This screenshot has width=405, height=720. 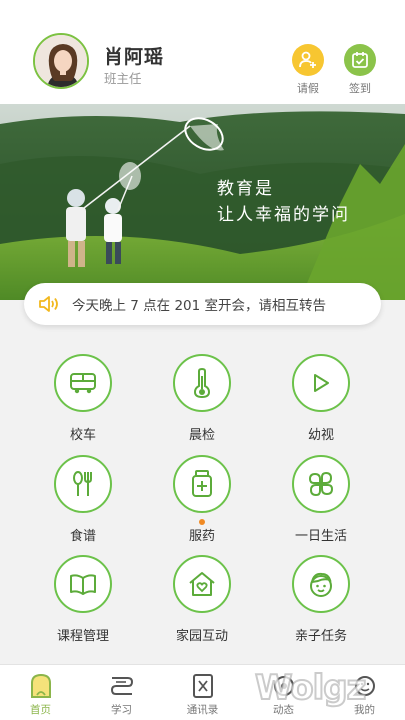 I want to click on menu-item-parent-child-task: 亲子任务, so click(x=321, y=599).